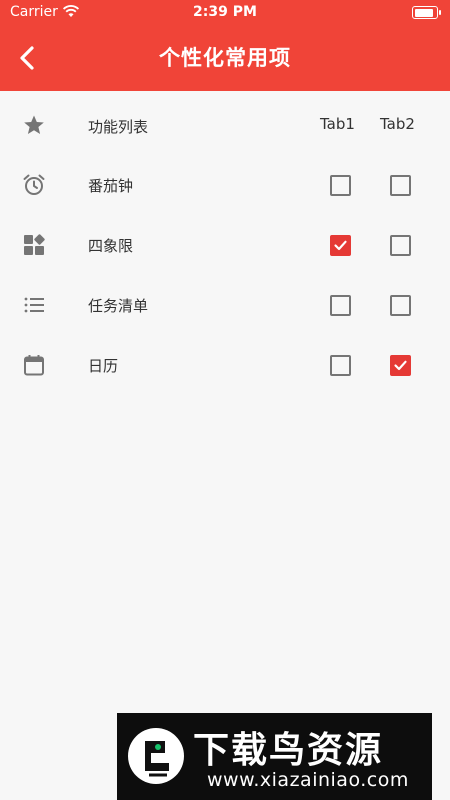 The height and width of the screenshot is (800, 450). I want to click on widgets-icon, so click(34, 244).